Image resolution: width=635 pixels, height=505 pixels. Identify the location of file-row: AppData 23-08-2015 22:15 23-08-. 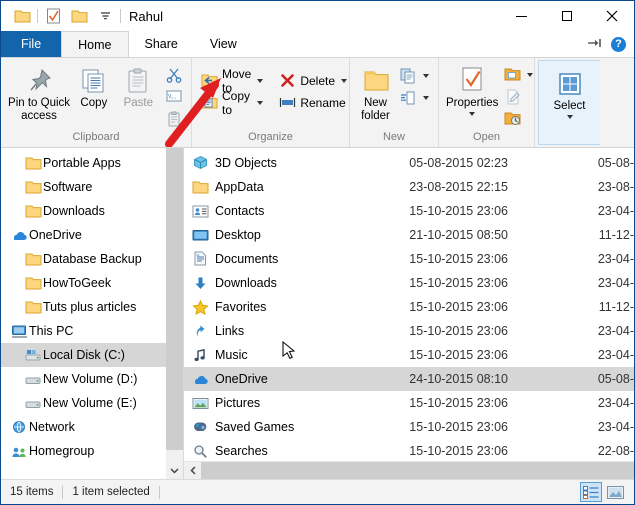
(409, 187).